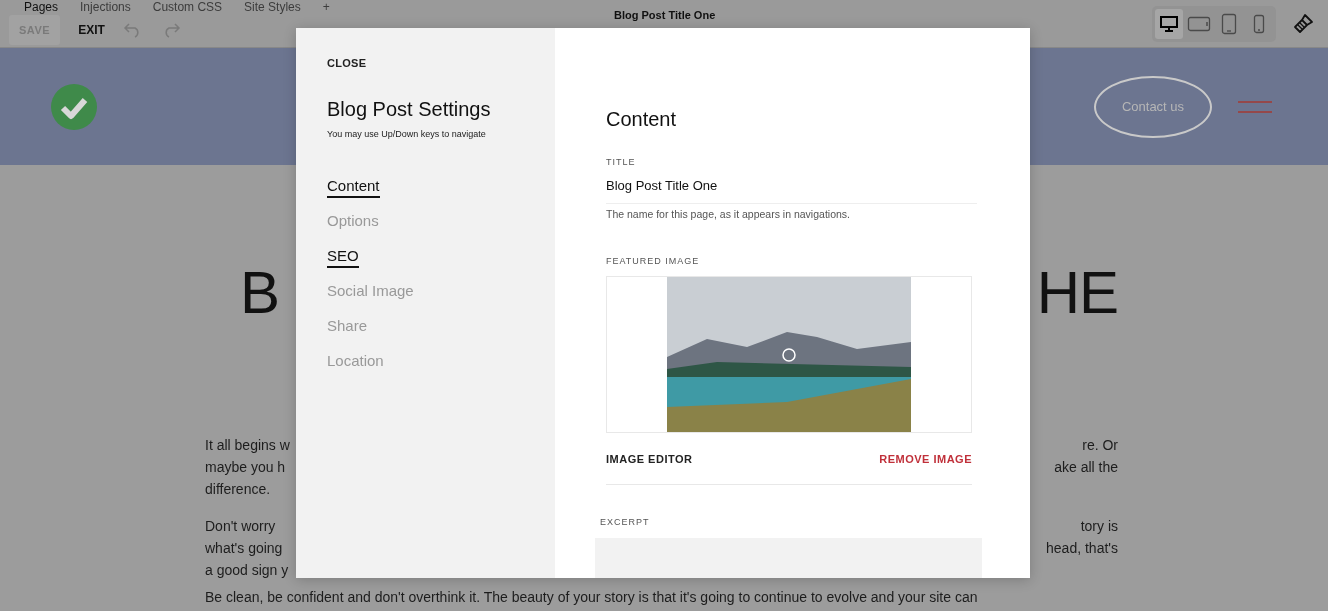 The width and height of the screenshot is (1328, 611). I want to click on remove-image-link: REMOVE IMAGE, so click(925, 459).